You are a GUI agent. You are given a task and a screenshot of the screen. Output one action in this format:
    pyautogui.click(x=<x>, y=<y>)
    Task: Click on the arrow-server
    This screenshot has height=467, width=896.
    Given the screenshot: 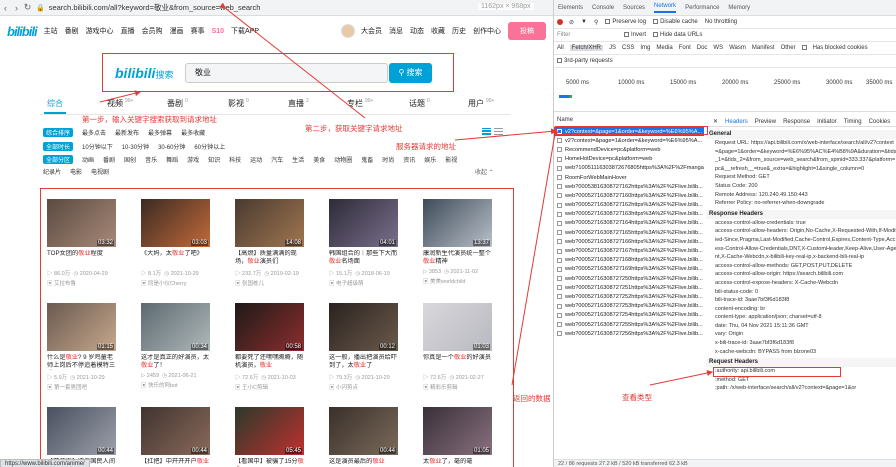 What is the action you would take?
    pyautogui.click(x=505, y=134)
    